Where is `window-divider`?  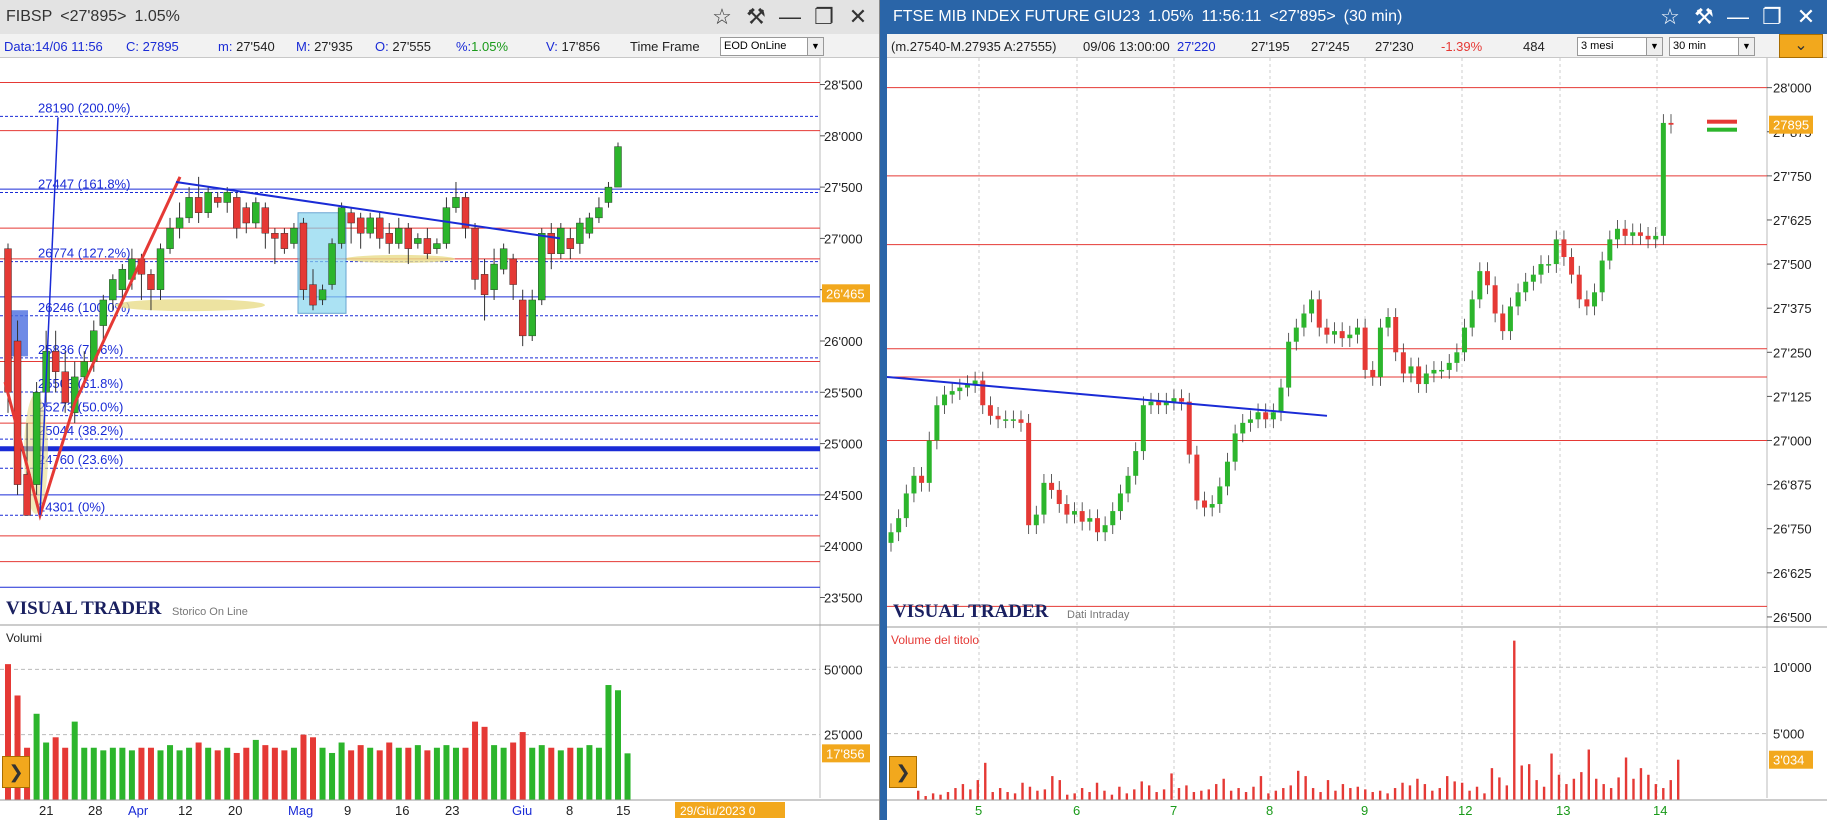
window-divider is located at coordinates (883, 410).